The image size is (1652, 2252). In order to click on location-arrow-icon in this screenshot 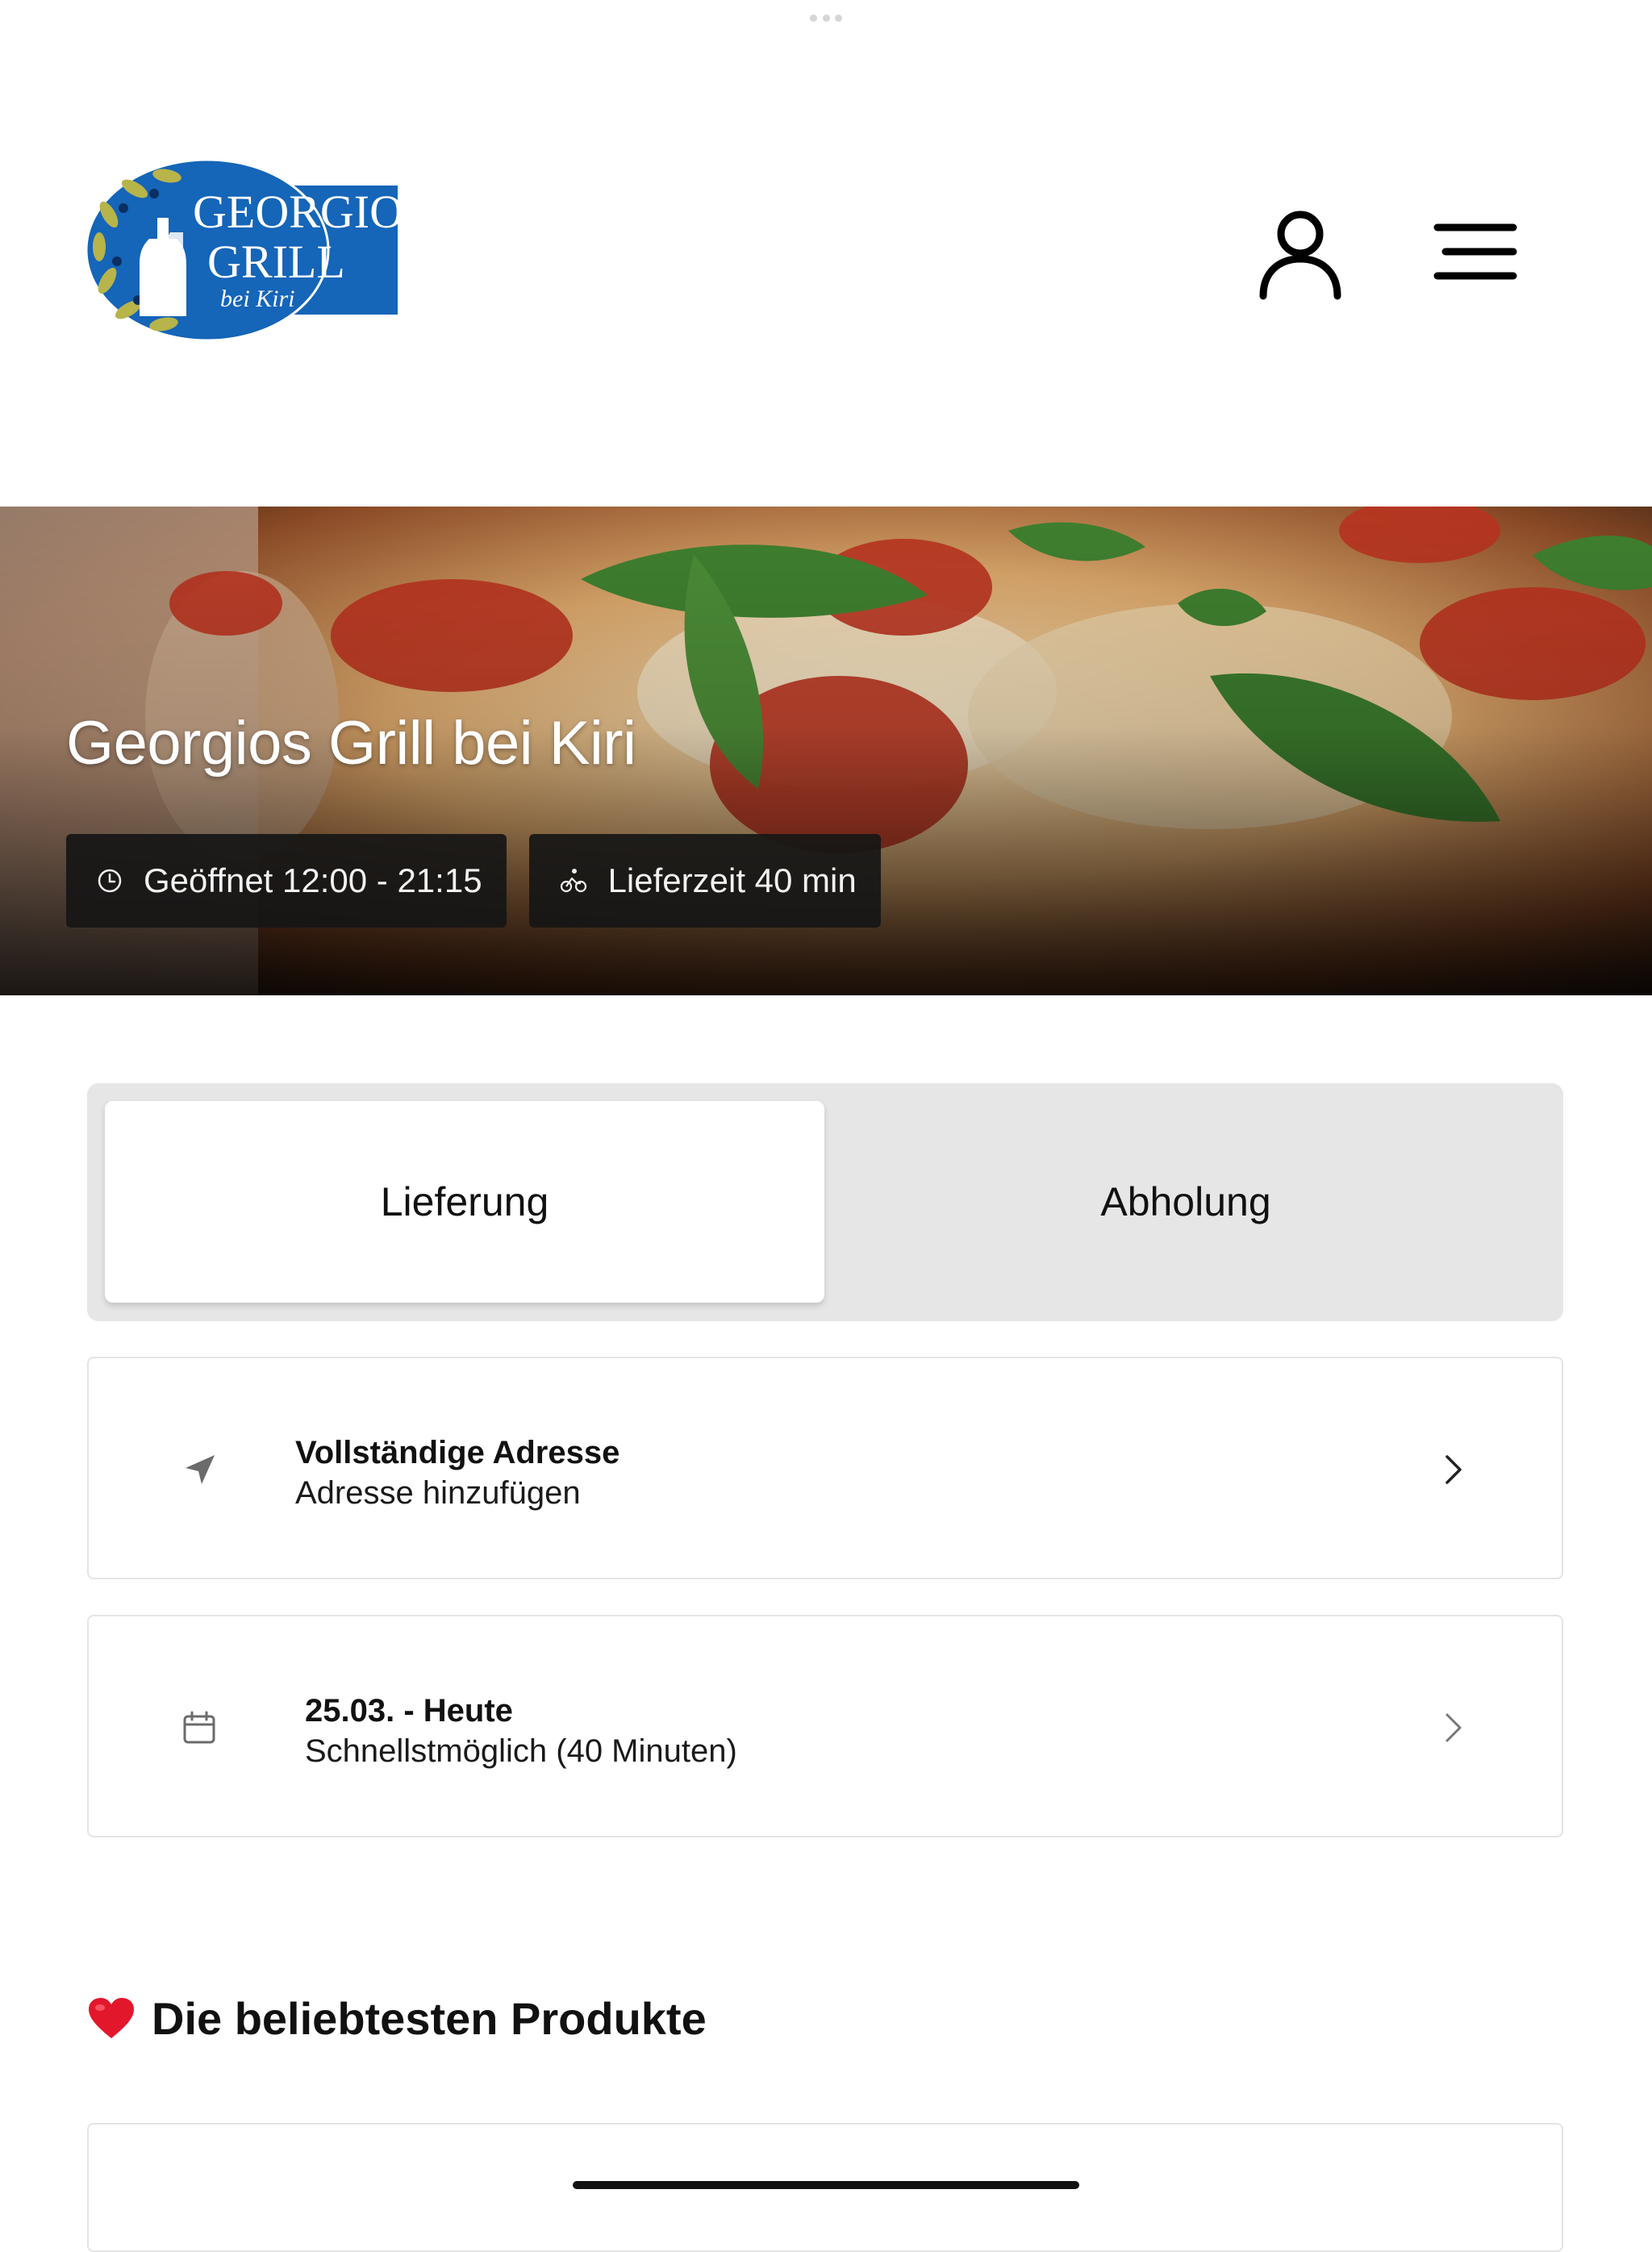, I will do `click(200, 1470)`.